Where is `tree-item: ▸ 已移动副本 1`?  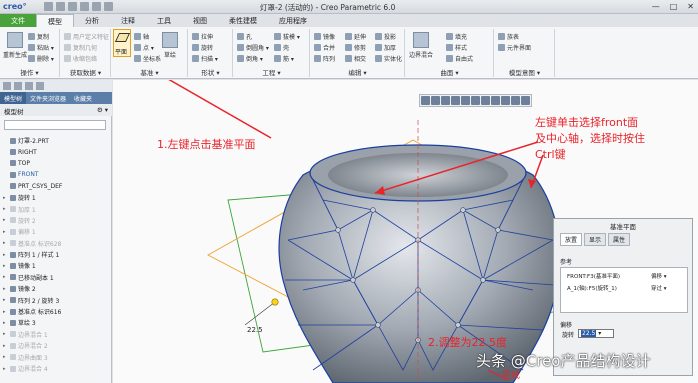
tree-item: ▸ 已移动副本 1 is located at coordinates (57, 277).